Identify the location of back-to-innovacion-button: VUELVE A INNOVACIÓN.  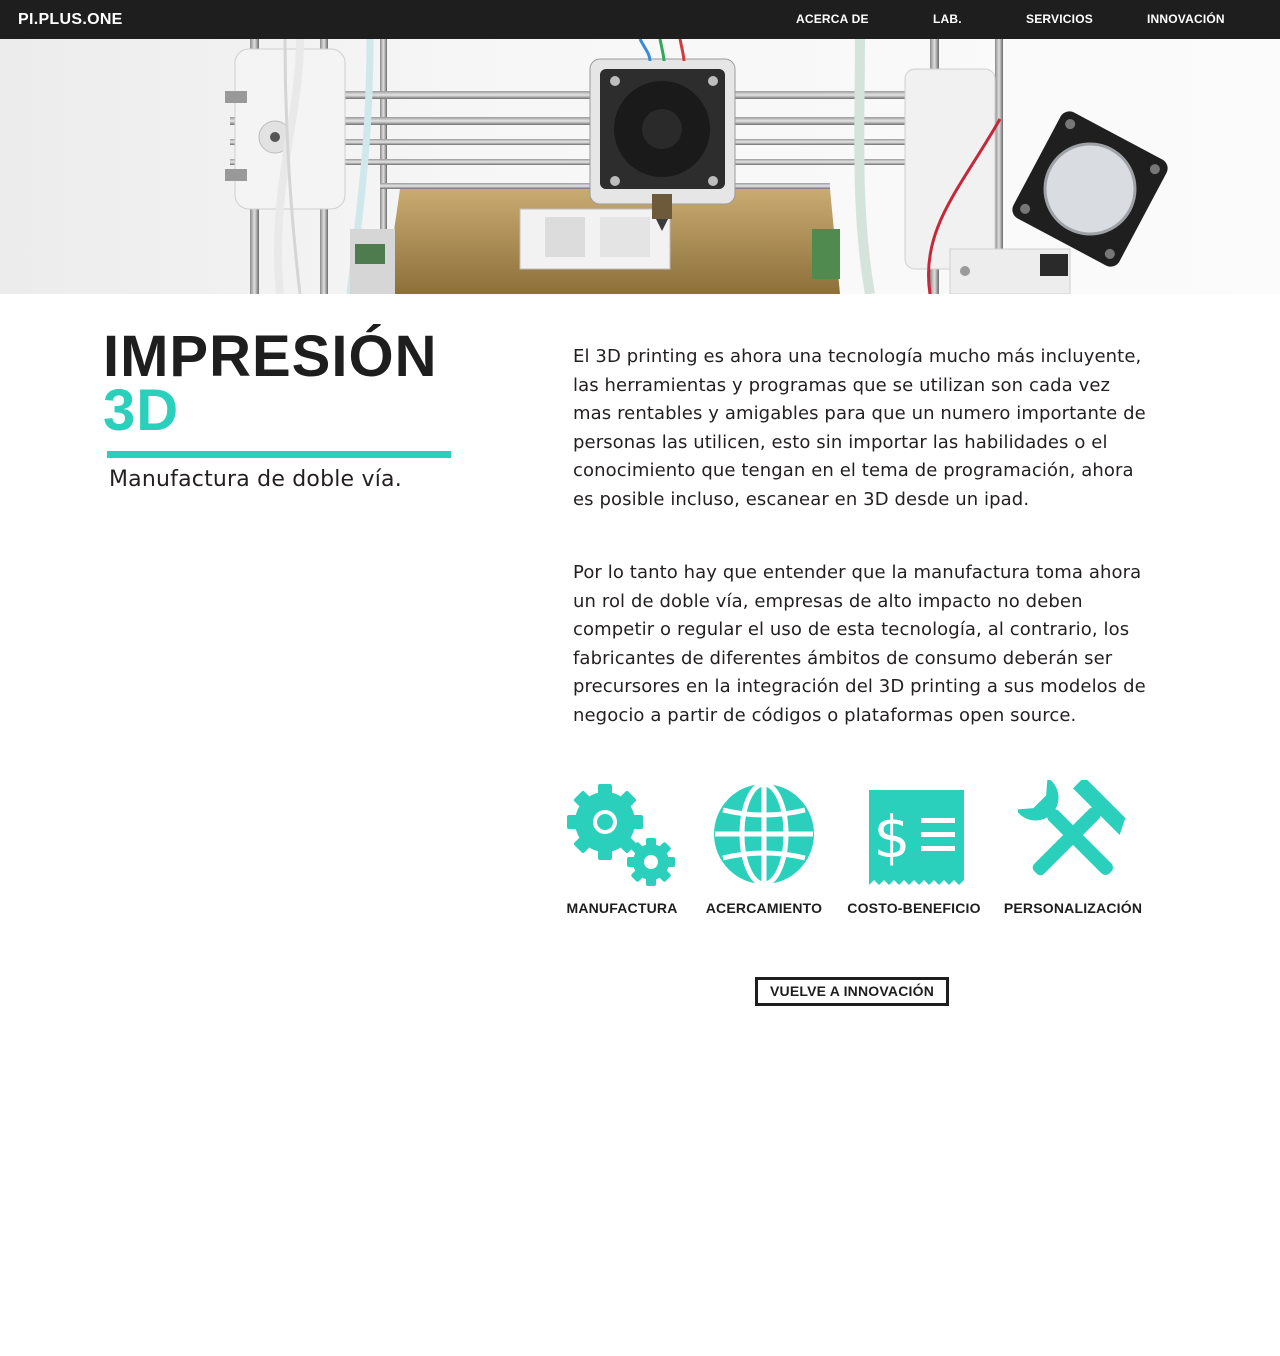
(852, 991).